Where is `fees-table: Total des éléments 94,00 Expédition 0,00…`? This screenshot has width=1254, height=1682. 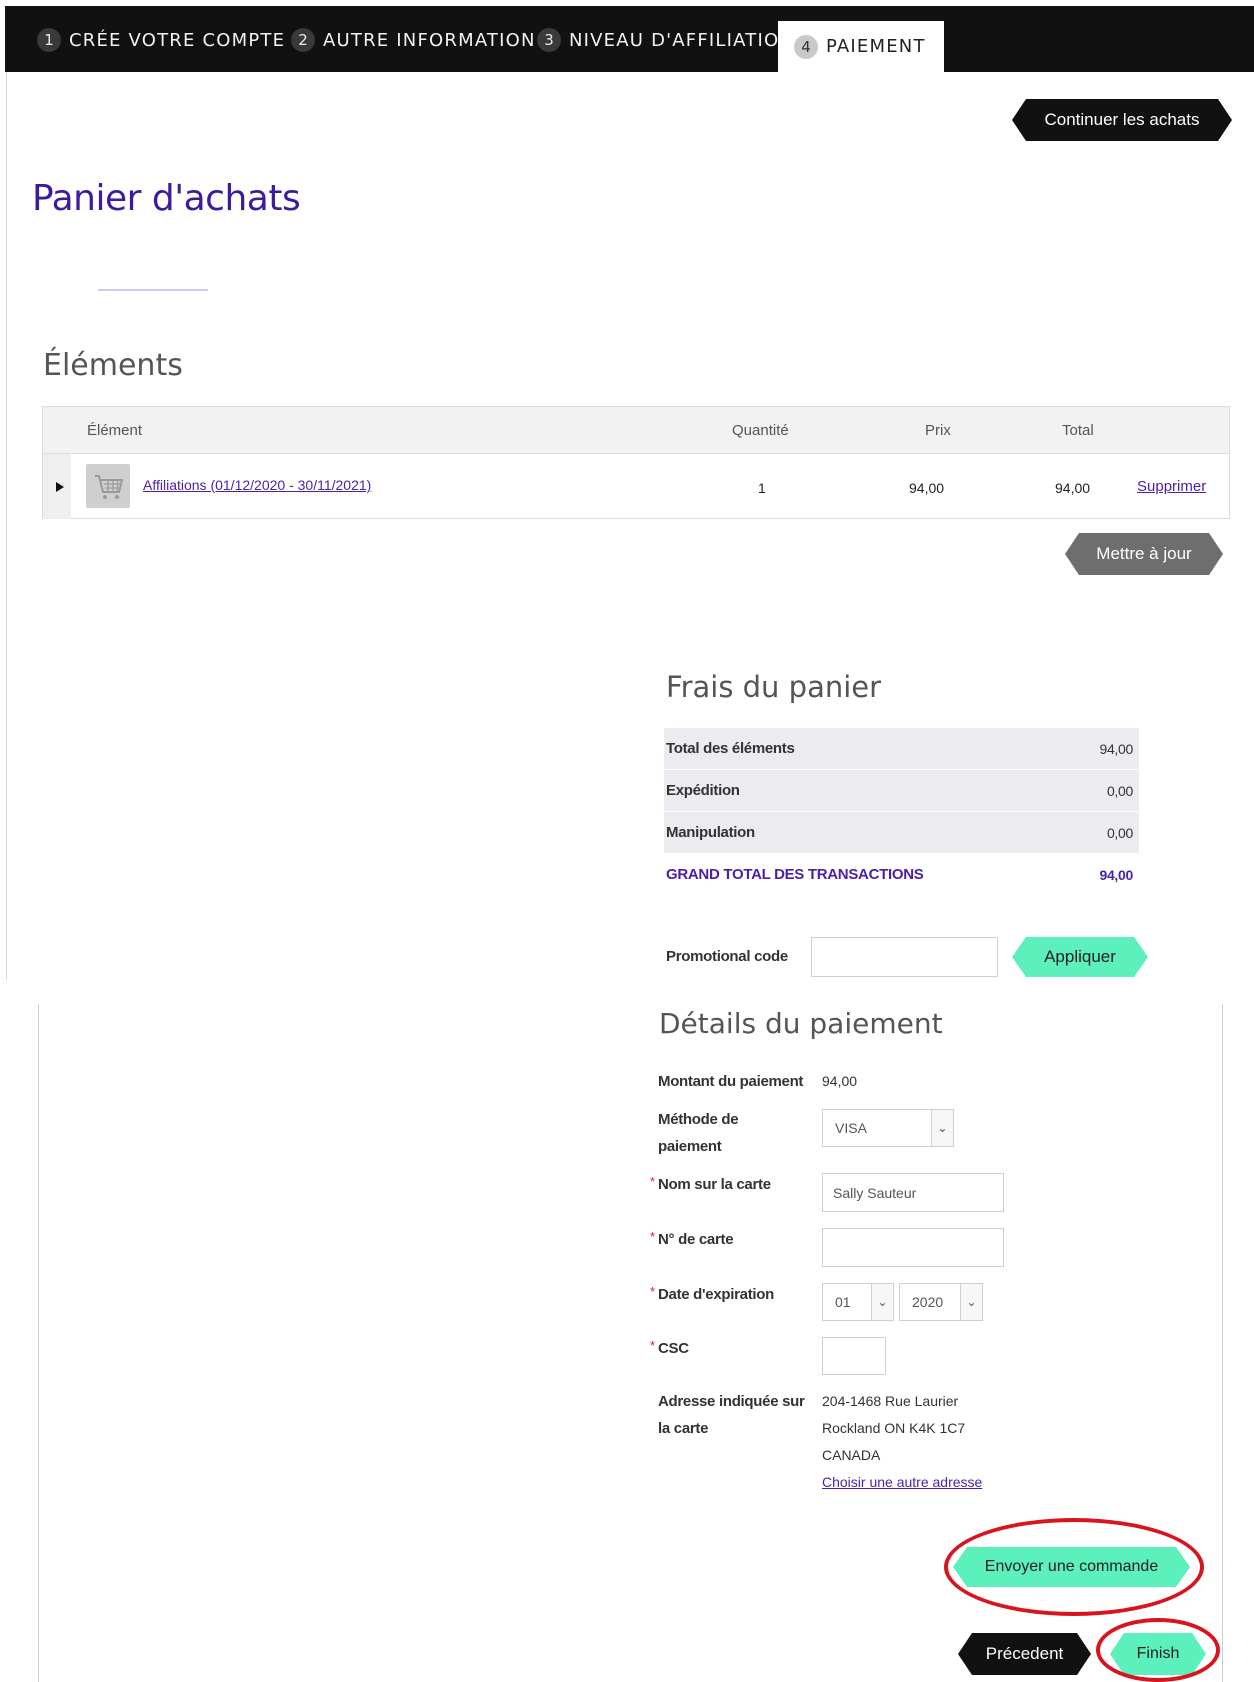
fees-table: Total des éléments 94,00 Expédition 0,00… is located at coordinates (901, 812).